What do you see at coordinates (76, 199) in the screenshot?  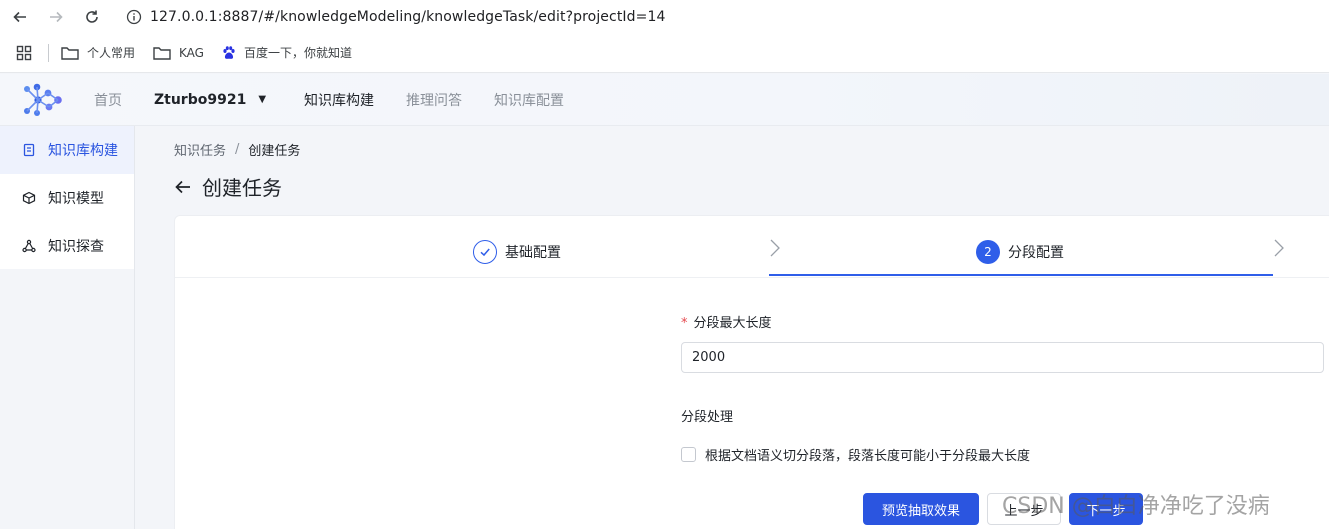 I see `sidebar-item-label: 知识模型` at bounding box center [76, 199].